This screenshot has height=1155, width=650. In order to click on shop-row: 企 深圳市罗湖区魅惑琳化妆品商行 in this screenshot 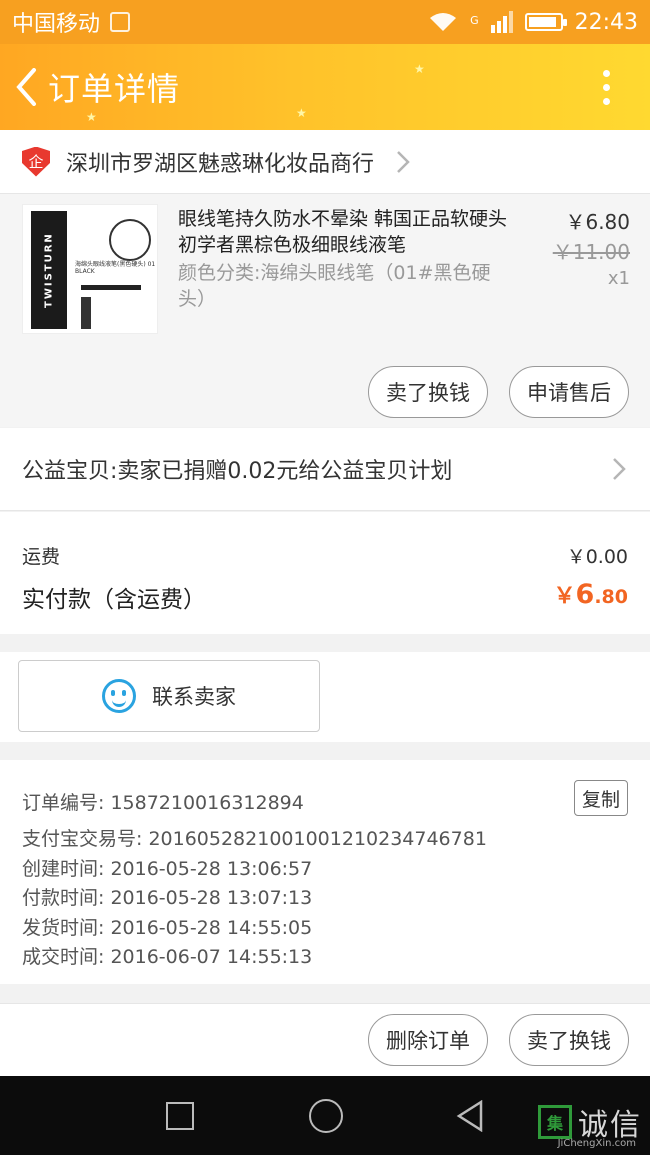, I will do `click(325, 162)`.